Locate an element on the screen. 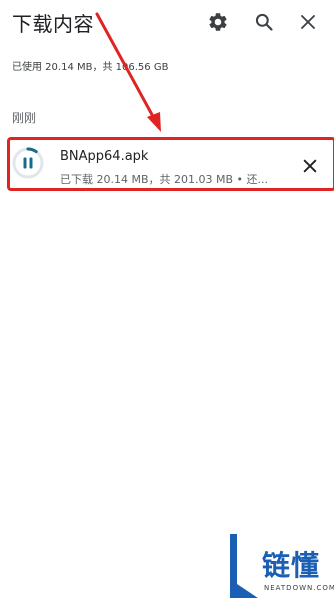 This screenshot has height=603, width=334. close-button is located at coordinates (308, 22).